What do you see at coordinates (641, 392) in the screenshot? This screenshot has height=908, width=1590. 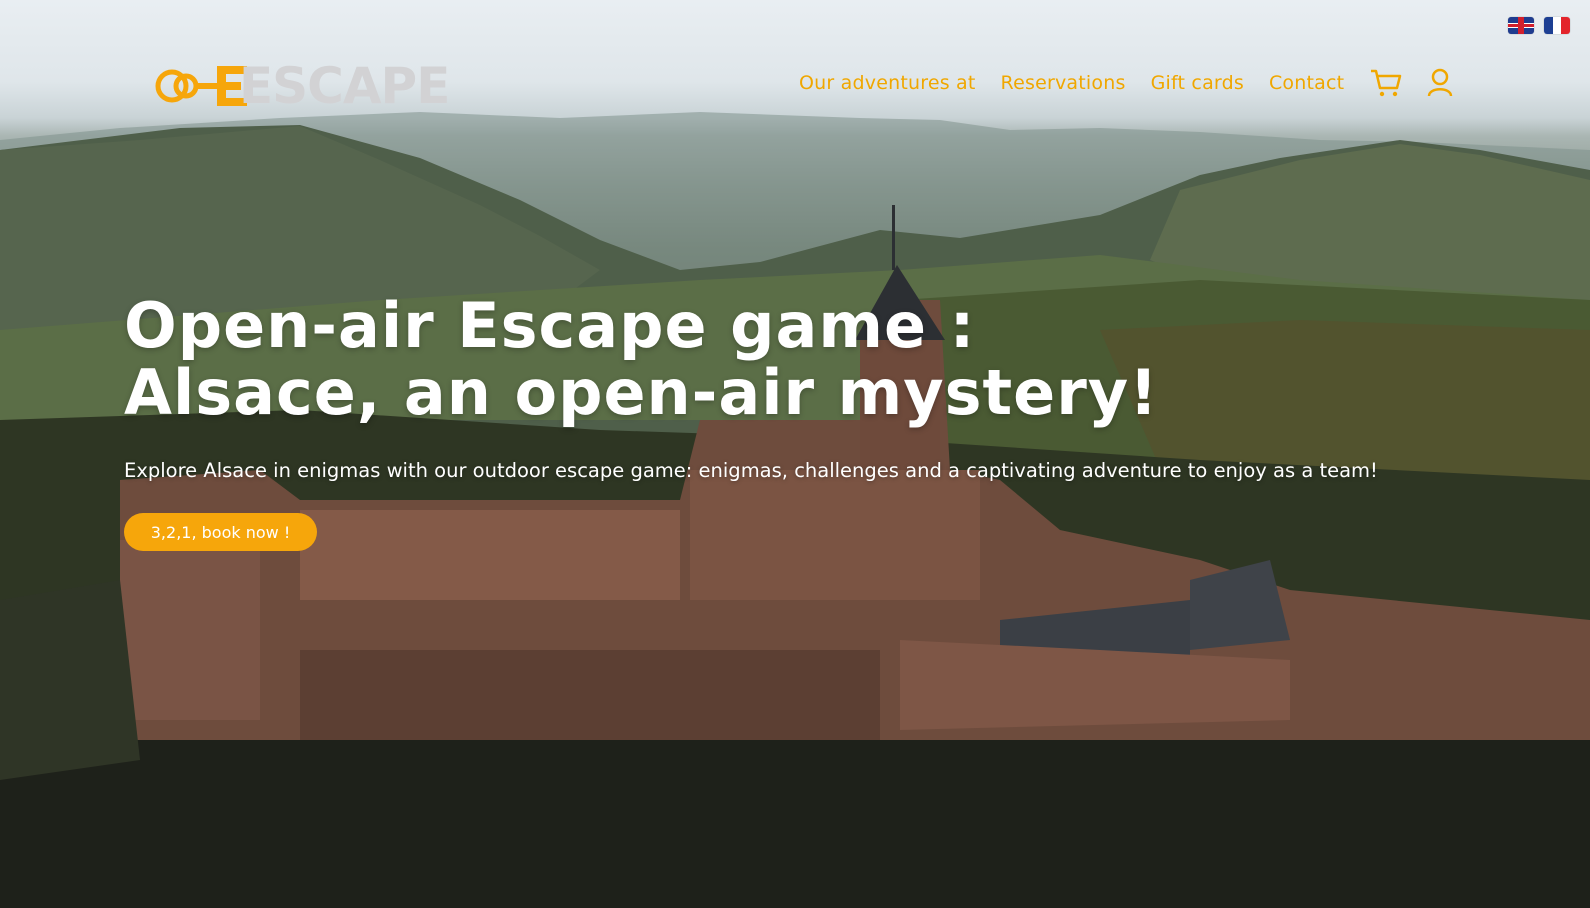 I see `hero-title-line2: Alsace, an open-air mystery!` at bounding box center [641, 392].